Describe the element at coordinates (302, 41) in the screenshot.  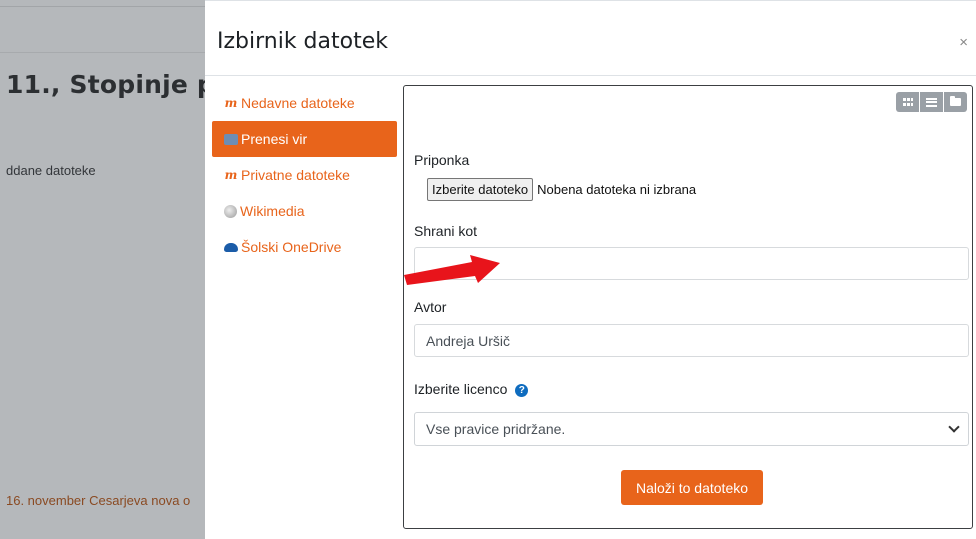
I see `modal-title: Izbirnik datotek` at that location.